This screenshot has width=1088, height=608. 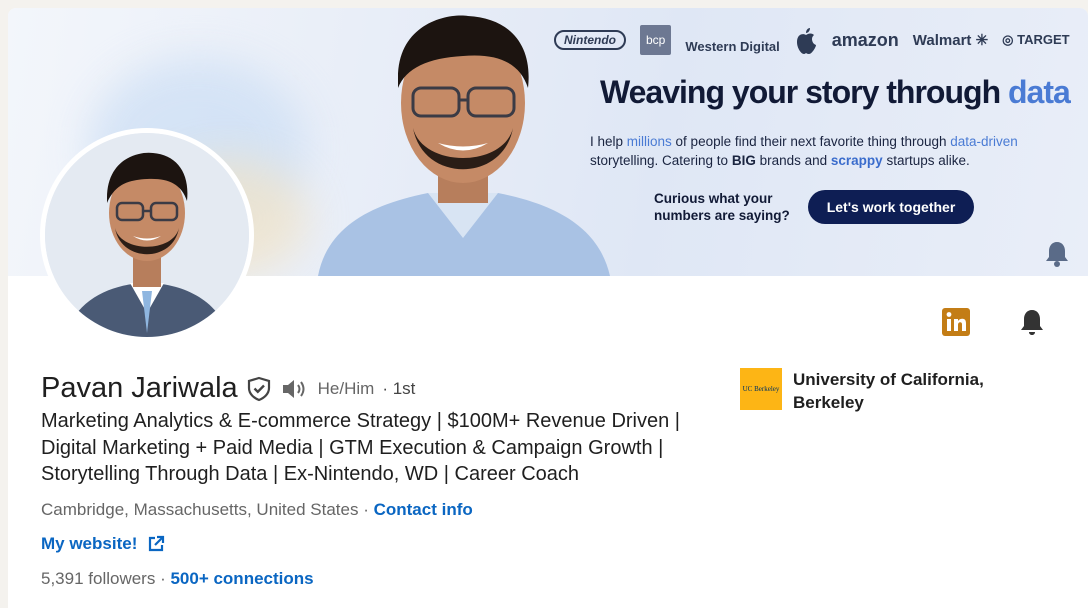 I want to click on walmart-logo: Walmart ✳, so click(x=950, y=40).